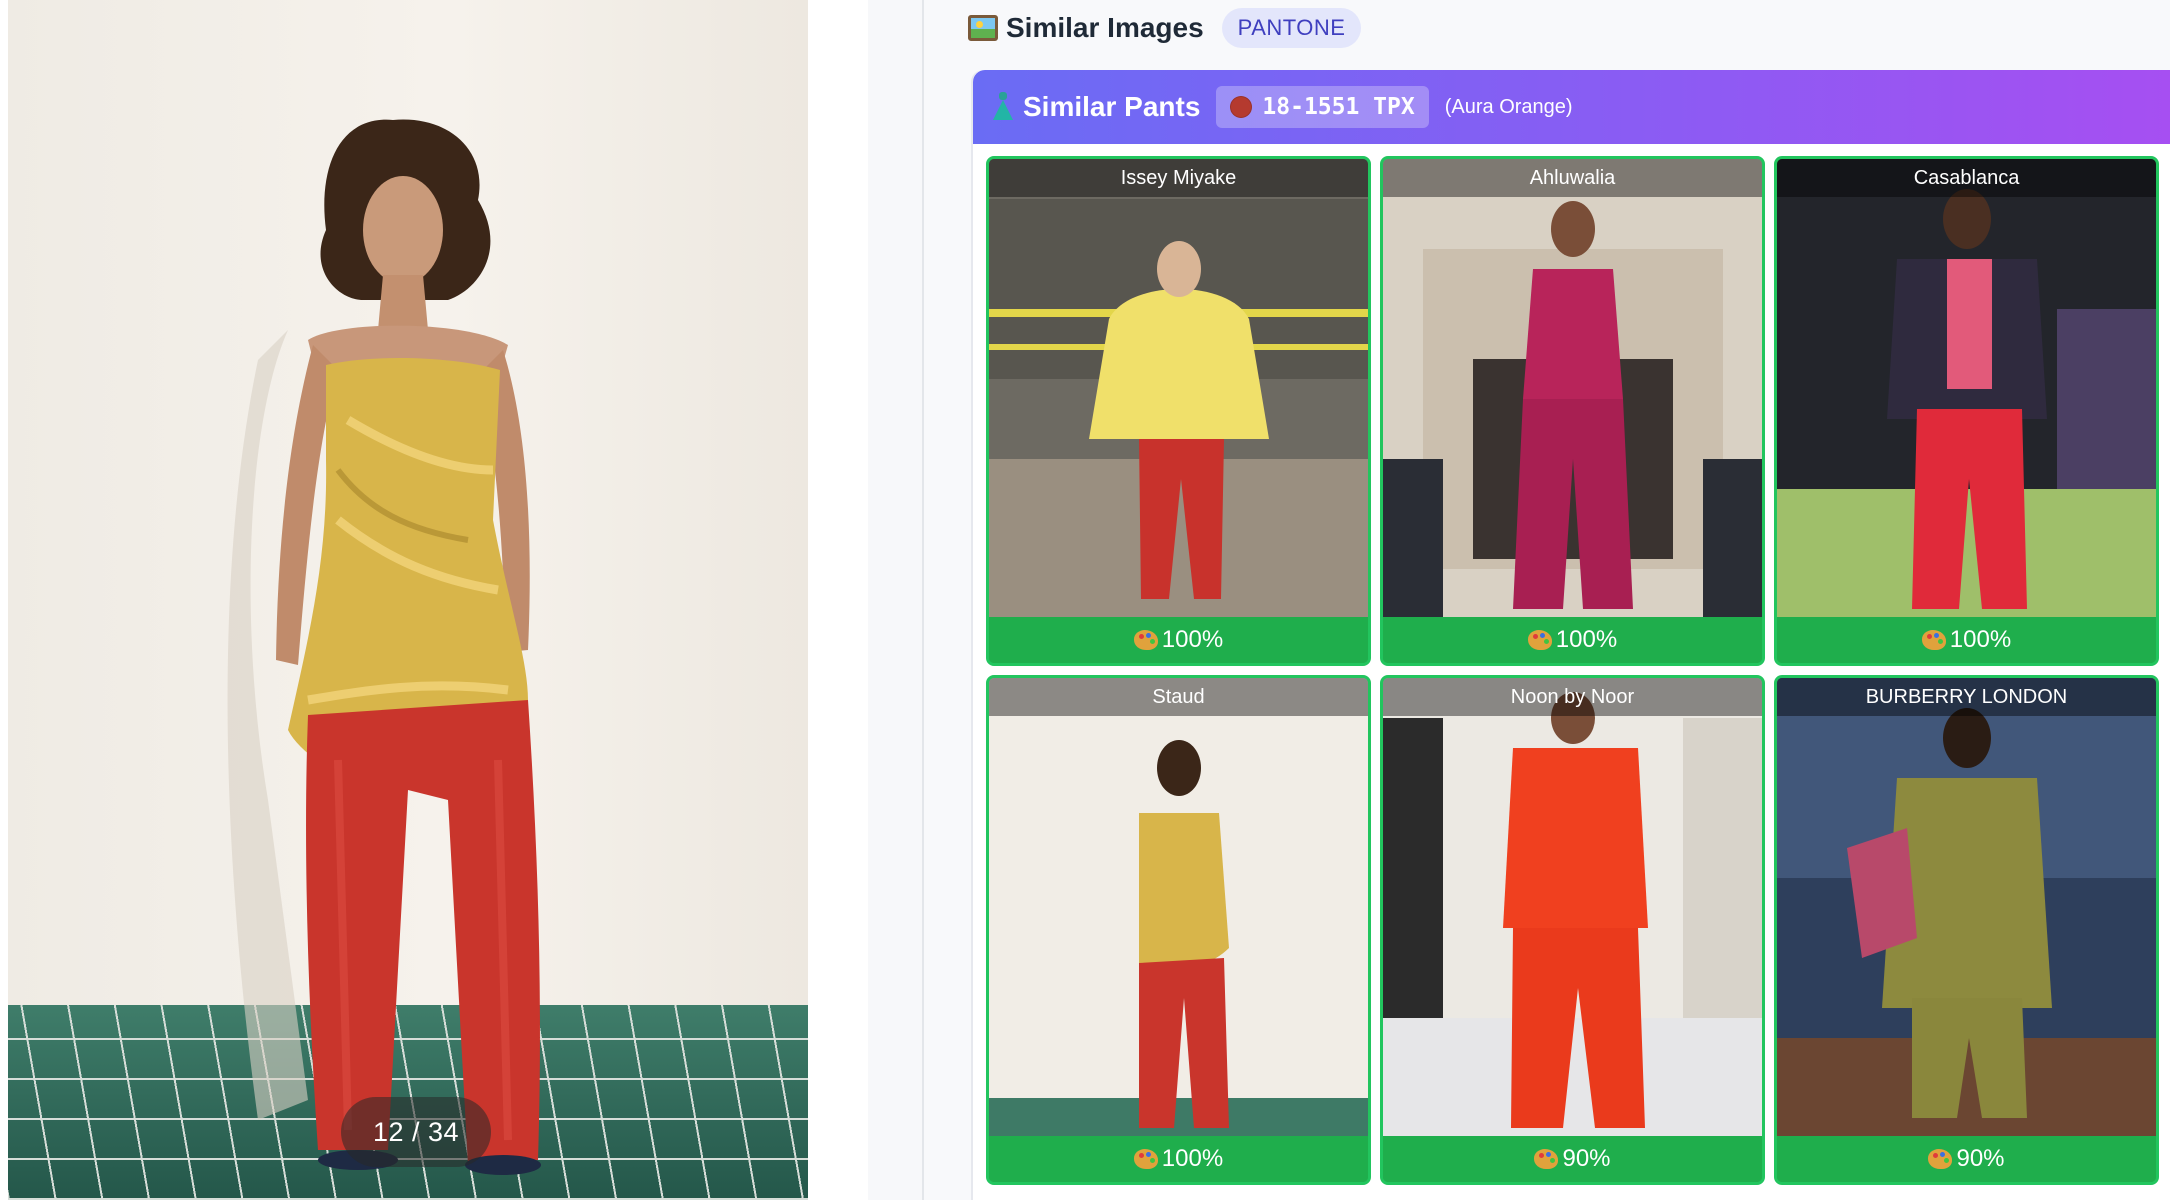 The image size is (2170, 1200). I want to click on brand-label: Issey Miyake, so click(1178, 178).